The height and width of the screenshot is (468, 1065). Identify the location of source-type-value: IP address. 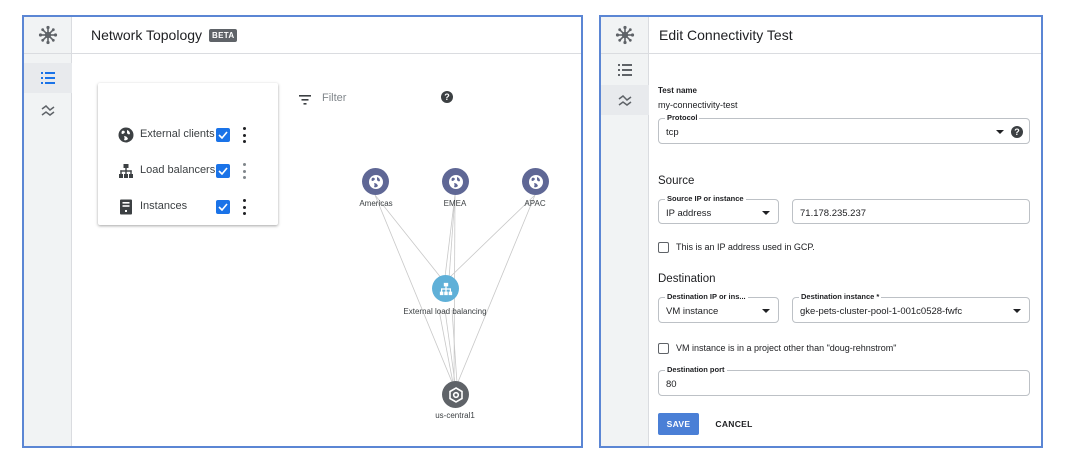
(689, 213).